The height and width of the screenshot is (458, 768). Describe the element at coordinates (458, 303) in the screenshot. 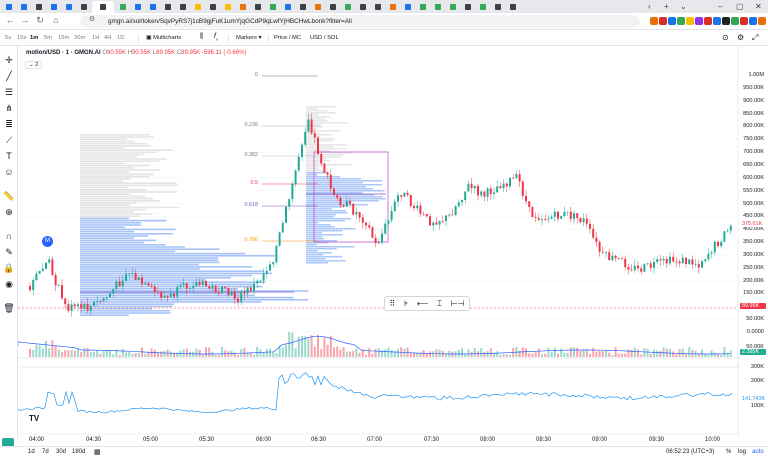

I see `date-range-icon: ⊢⊣` at that location.